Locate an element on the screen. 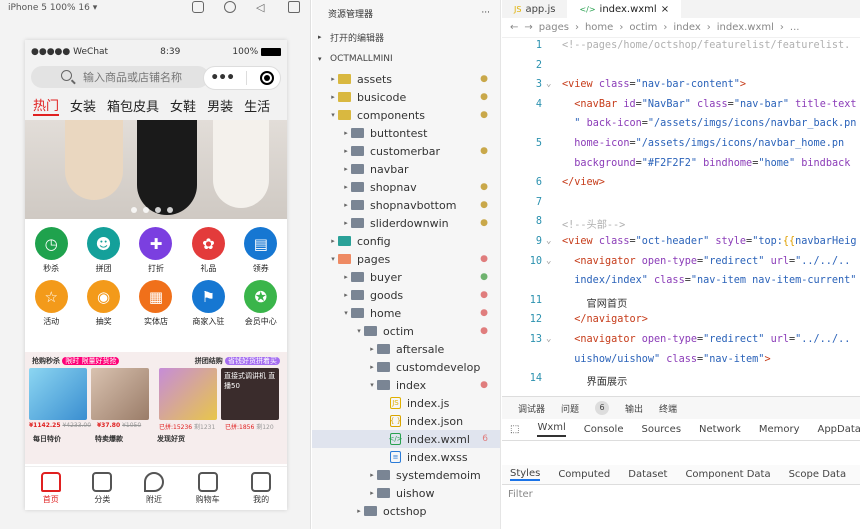 This screenshot has height=529, width=860. close-icon: × is located at coordinates (665, 9).